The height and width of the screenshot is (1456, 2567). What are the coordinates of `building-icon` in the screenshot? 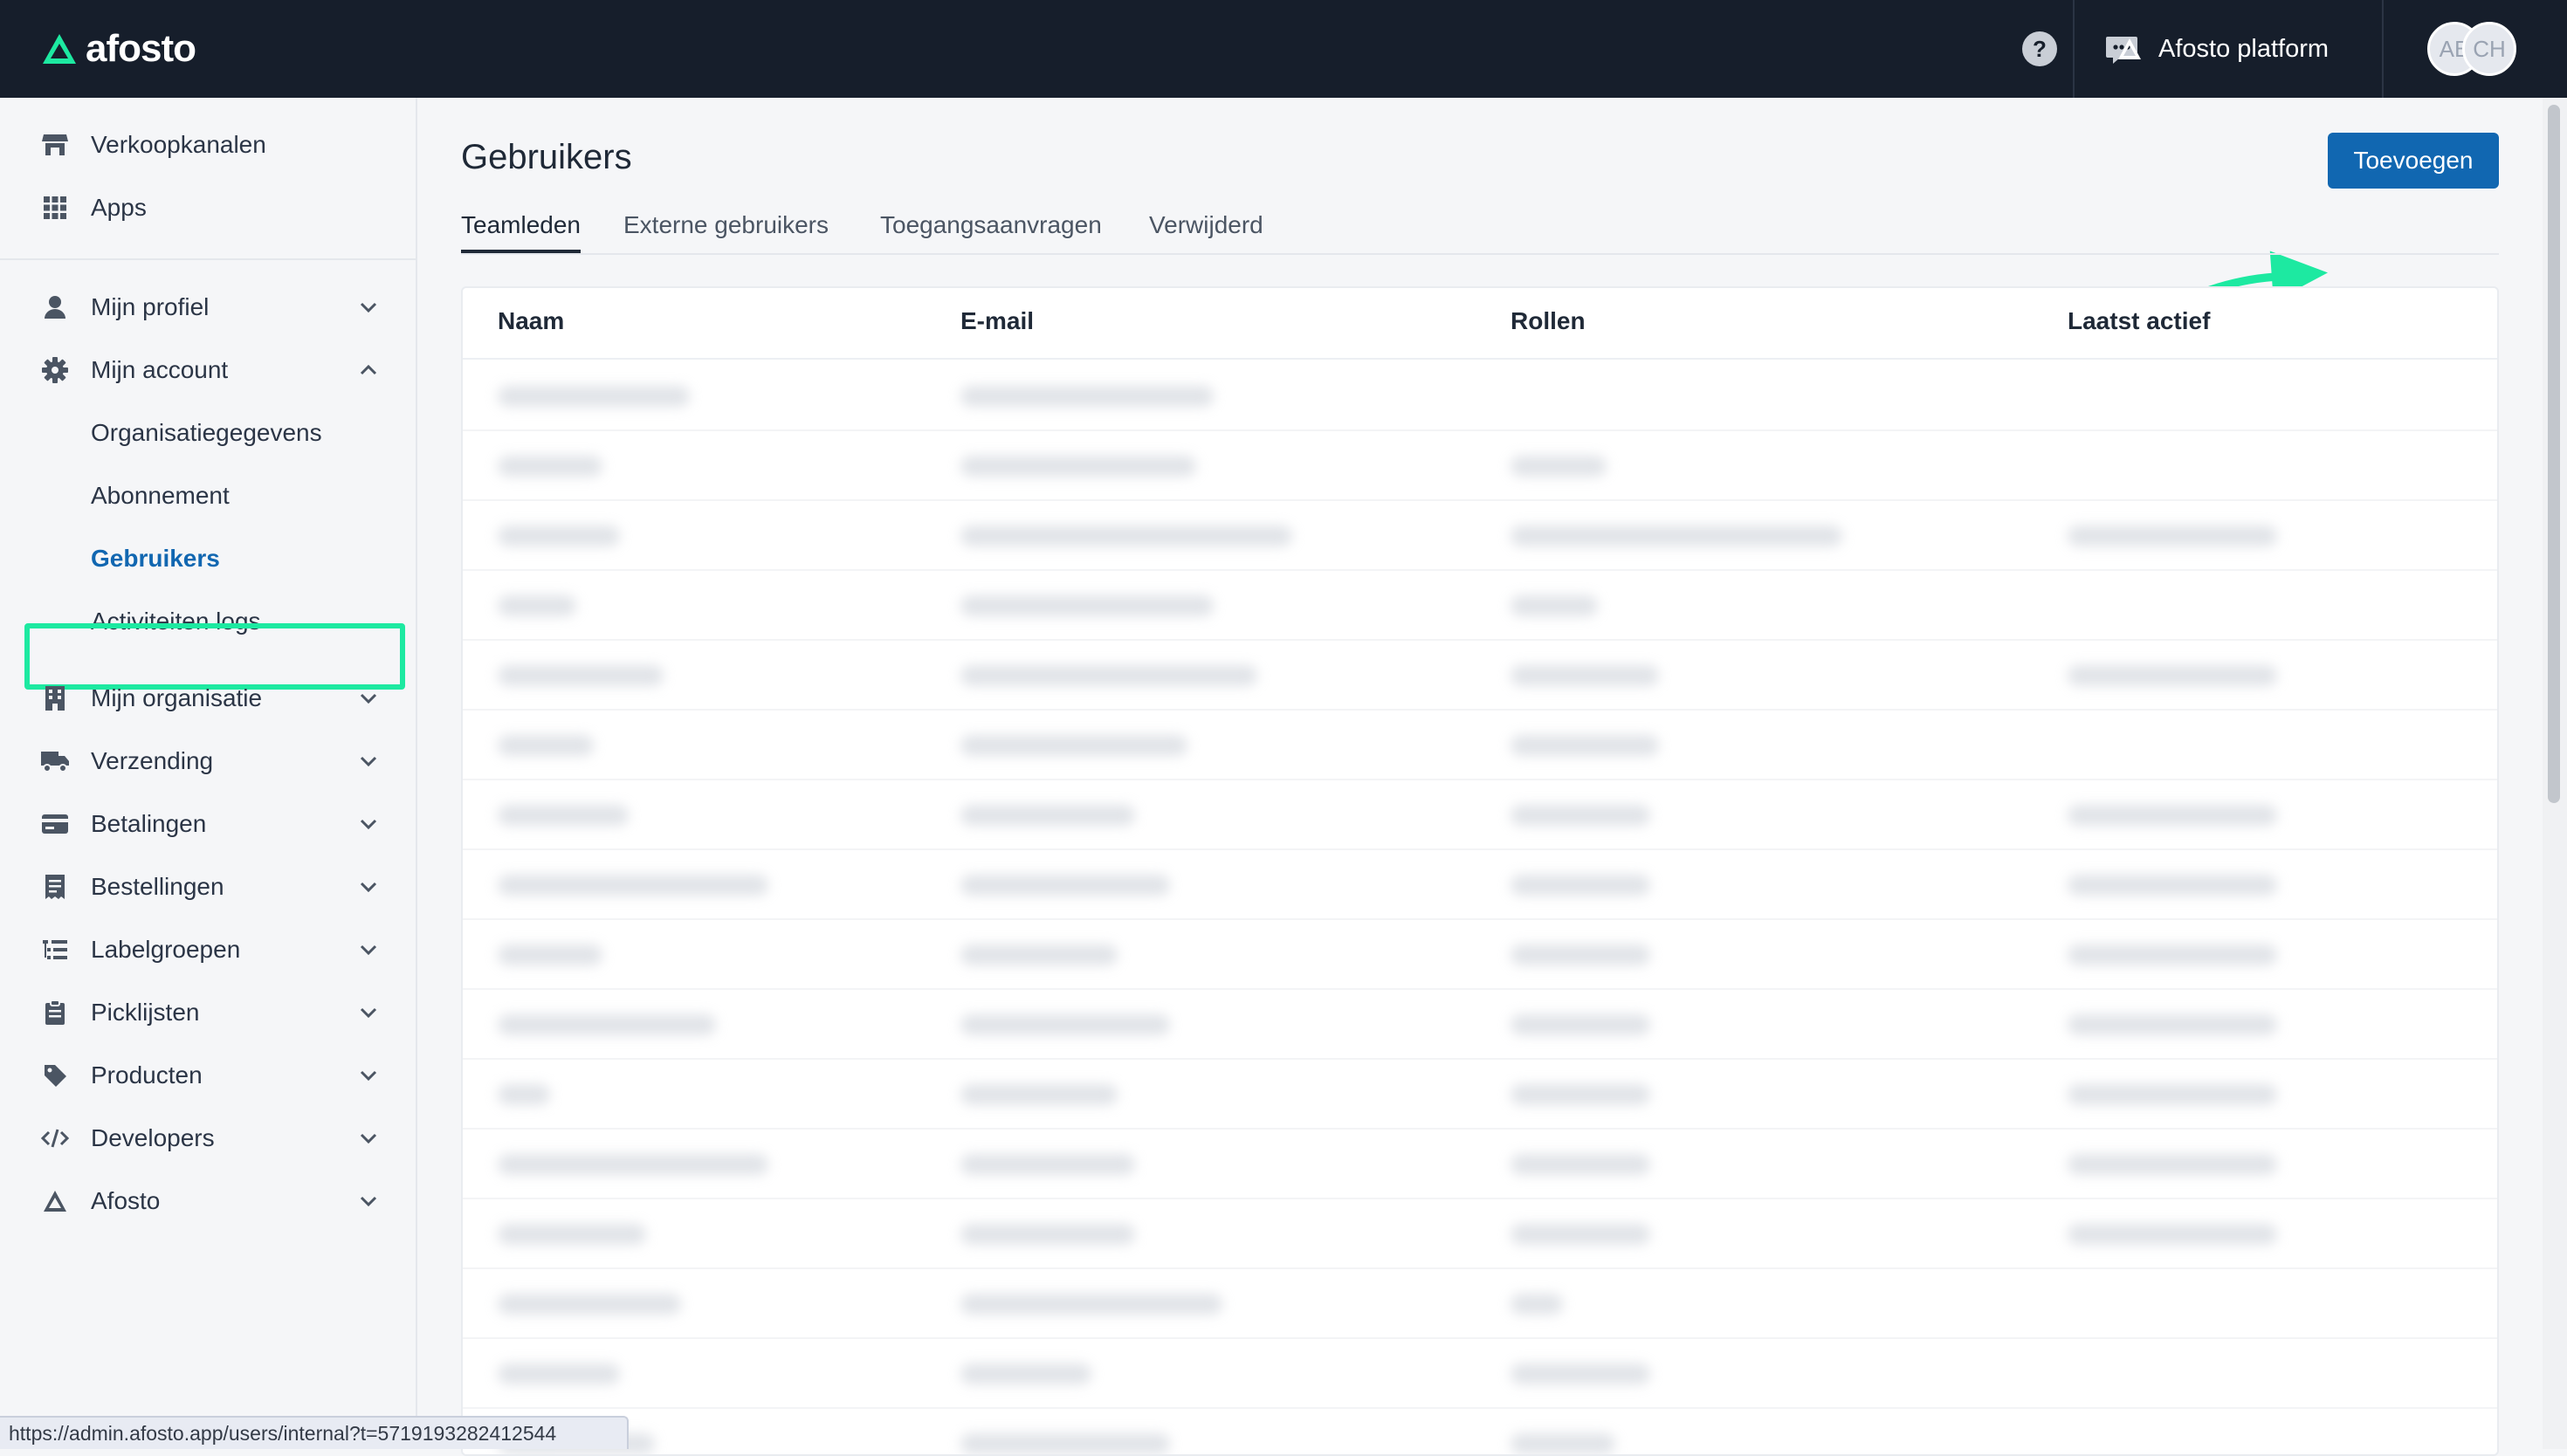 It's located at (55, 698).